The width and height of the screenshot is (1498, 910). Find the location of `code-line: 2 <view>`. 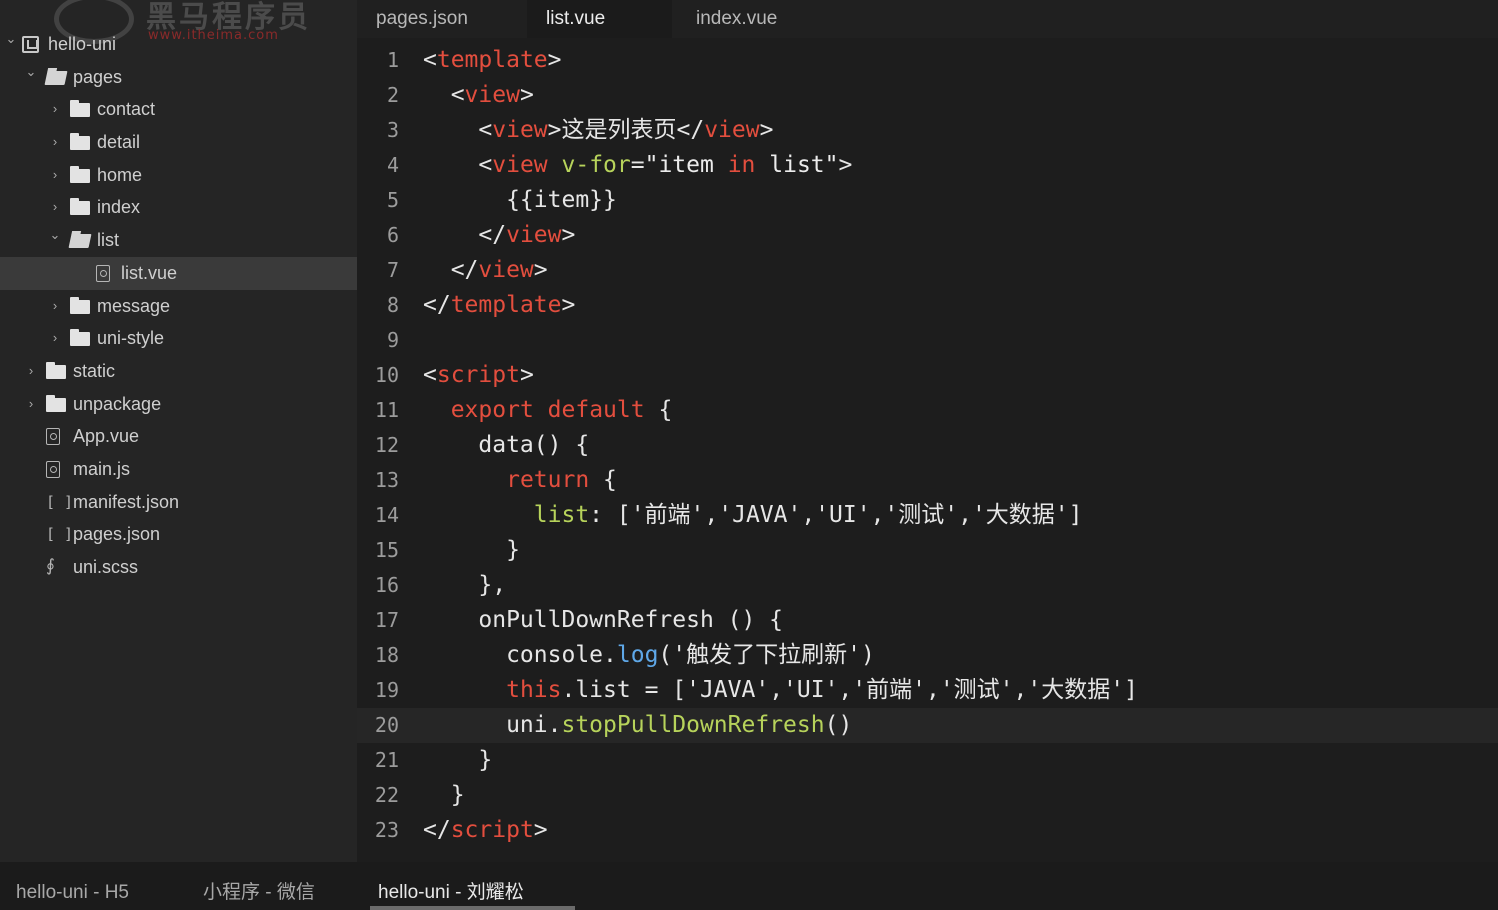

code-line: 2 <view> is located at coordinates (927, 95).